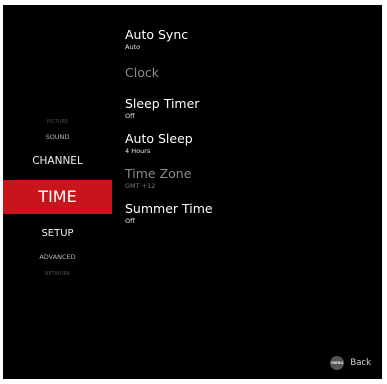  Describe the element at coordinates (158, 173) in the screenshot. I see `setting-label: Time Zone` at that location.